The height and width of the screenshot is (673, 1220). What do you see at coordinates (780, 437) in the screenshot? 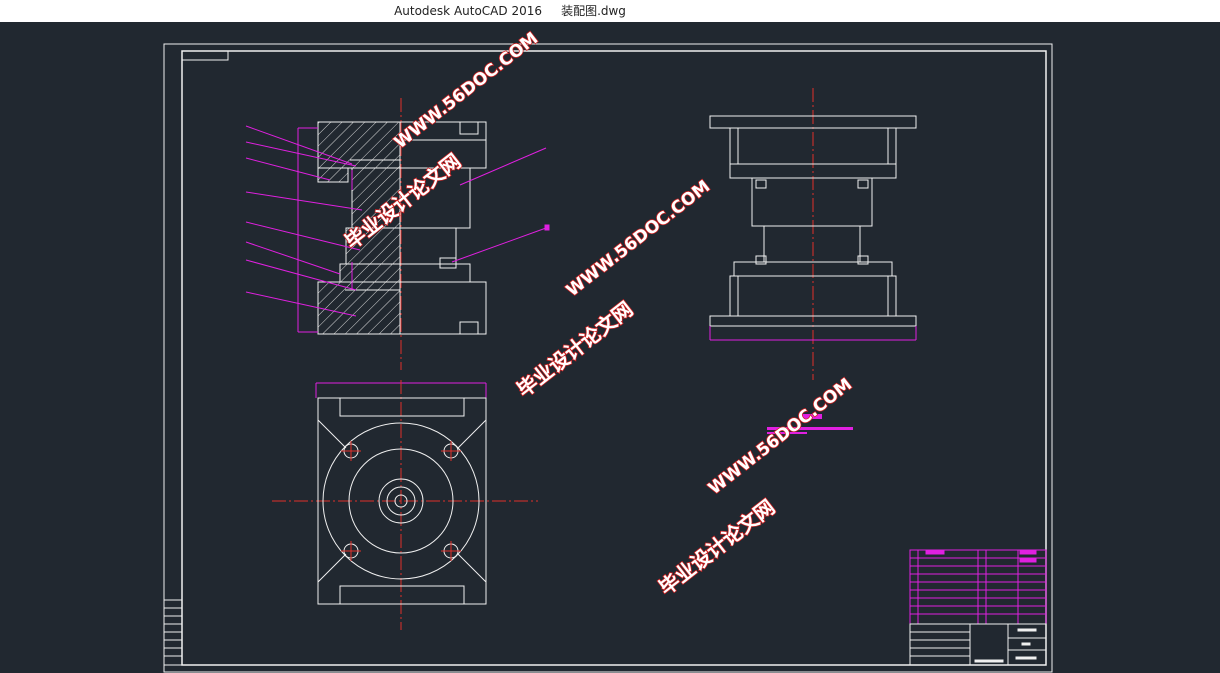
I see `watermark-3-line2: WWW.56DOC.COM` at bounding box center [780, 437].